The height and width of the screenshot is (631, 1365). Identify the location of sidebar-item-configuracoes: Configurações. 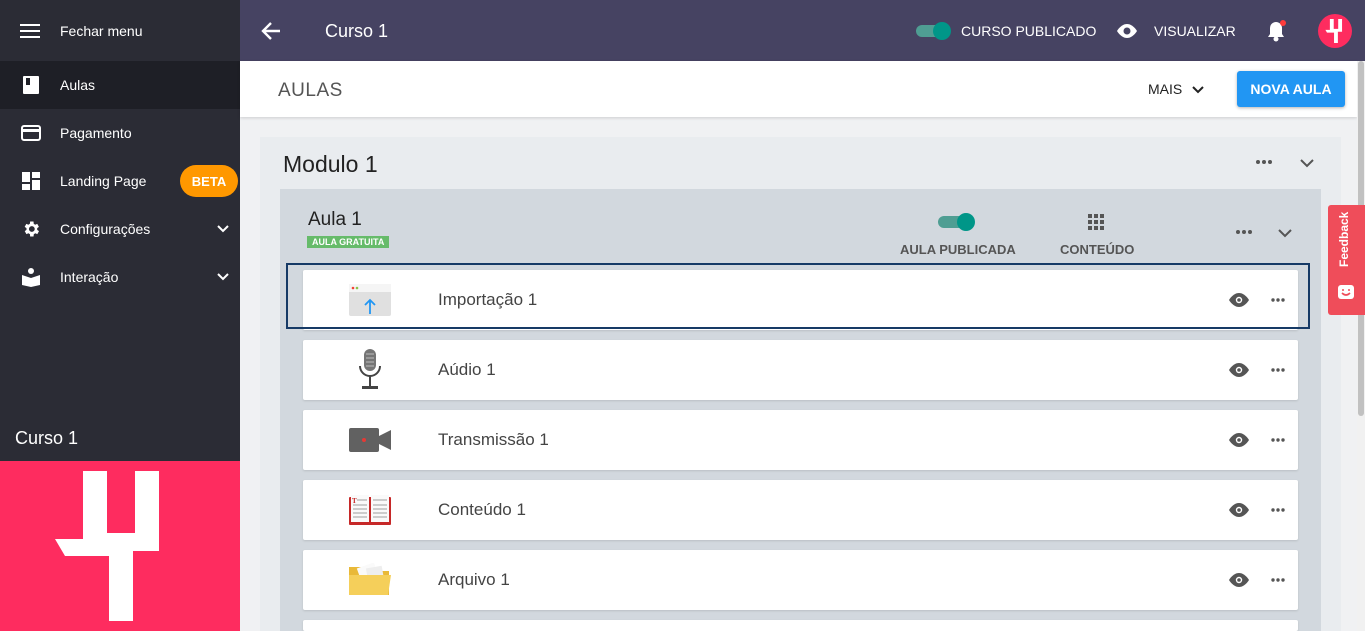
(120, 229).